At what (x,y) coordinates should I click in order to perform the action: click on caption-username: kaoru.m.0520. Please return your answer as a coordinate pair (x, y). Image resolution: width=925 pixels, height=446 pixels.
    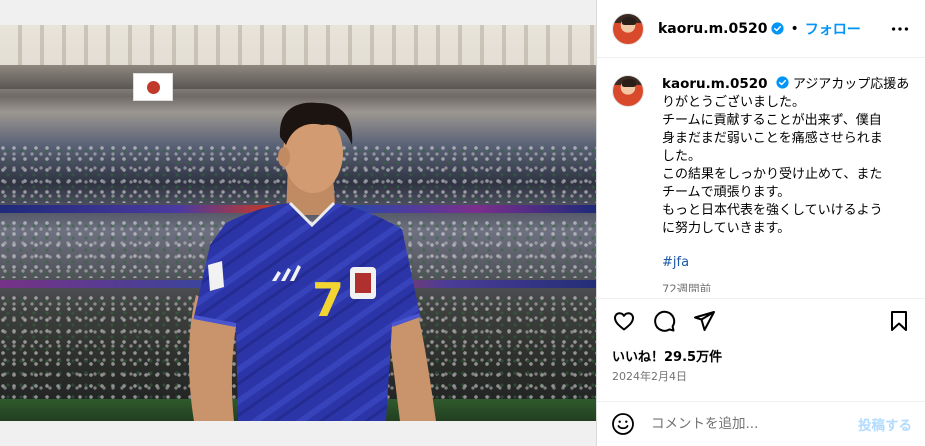
    Looking at the image, I should click on (715, 84).